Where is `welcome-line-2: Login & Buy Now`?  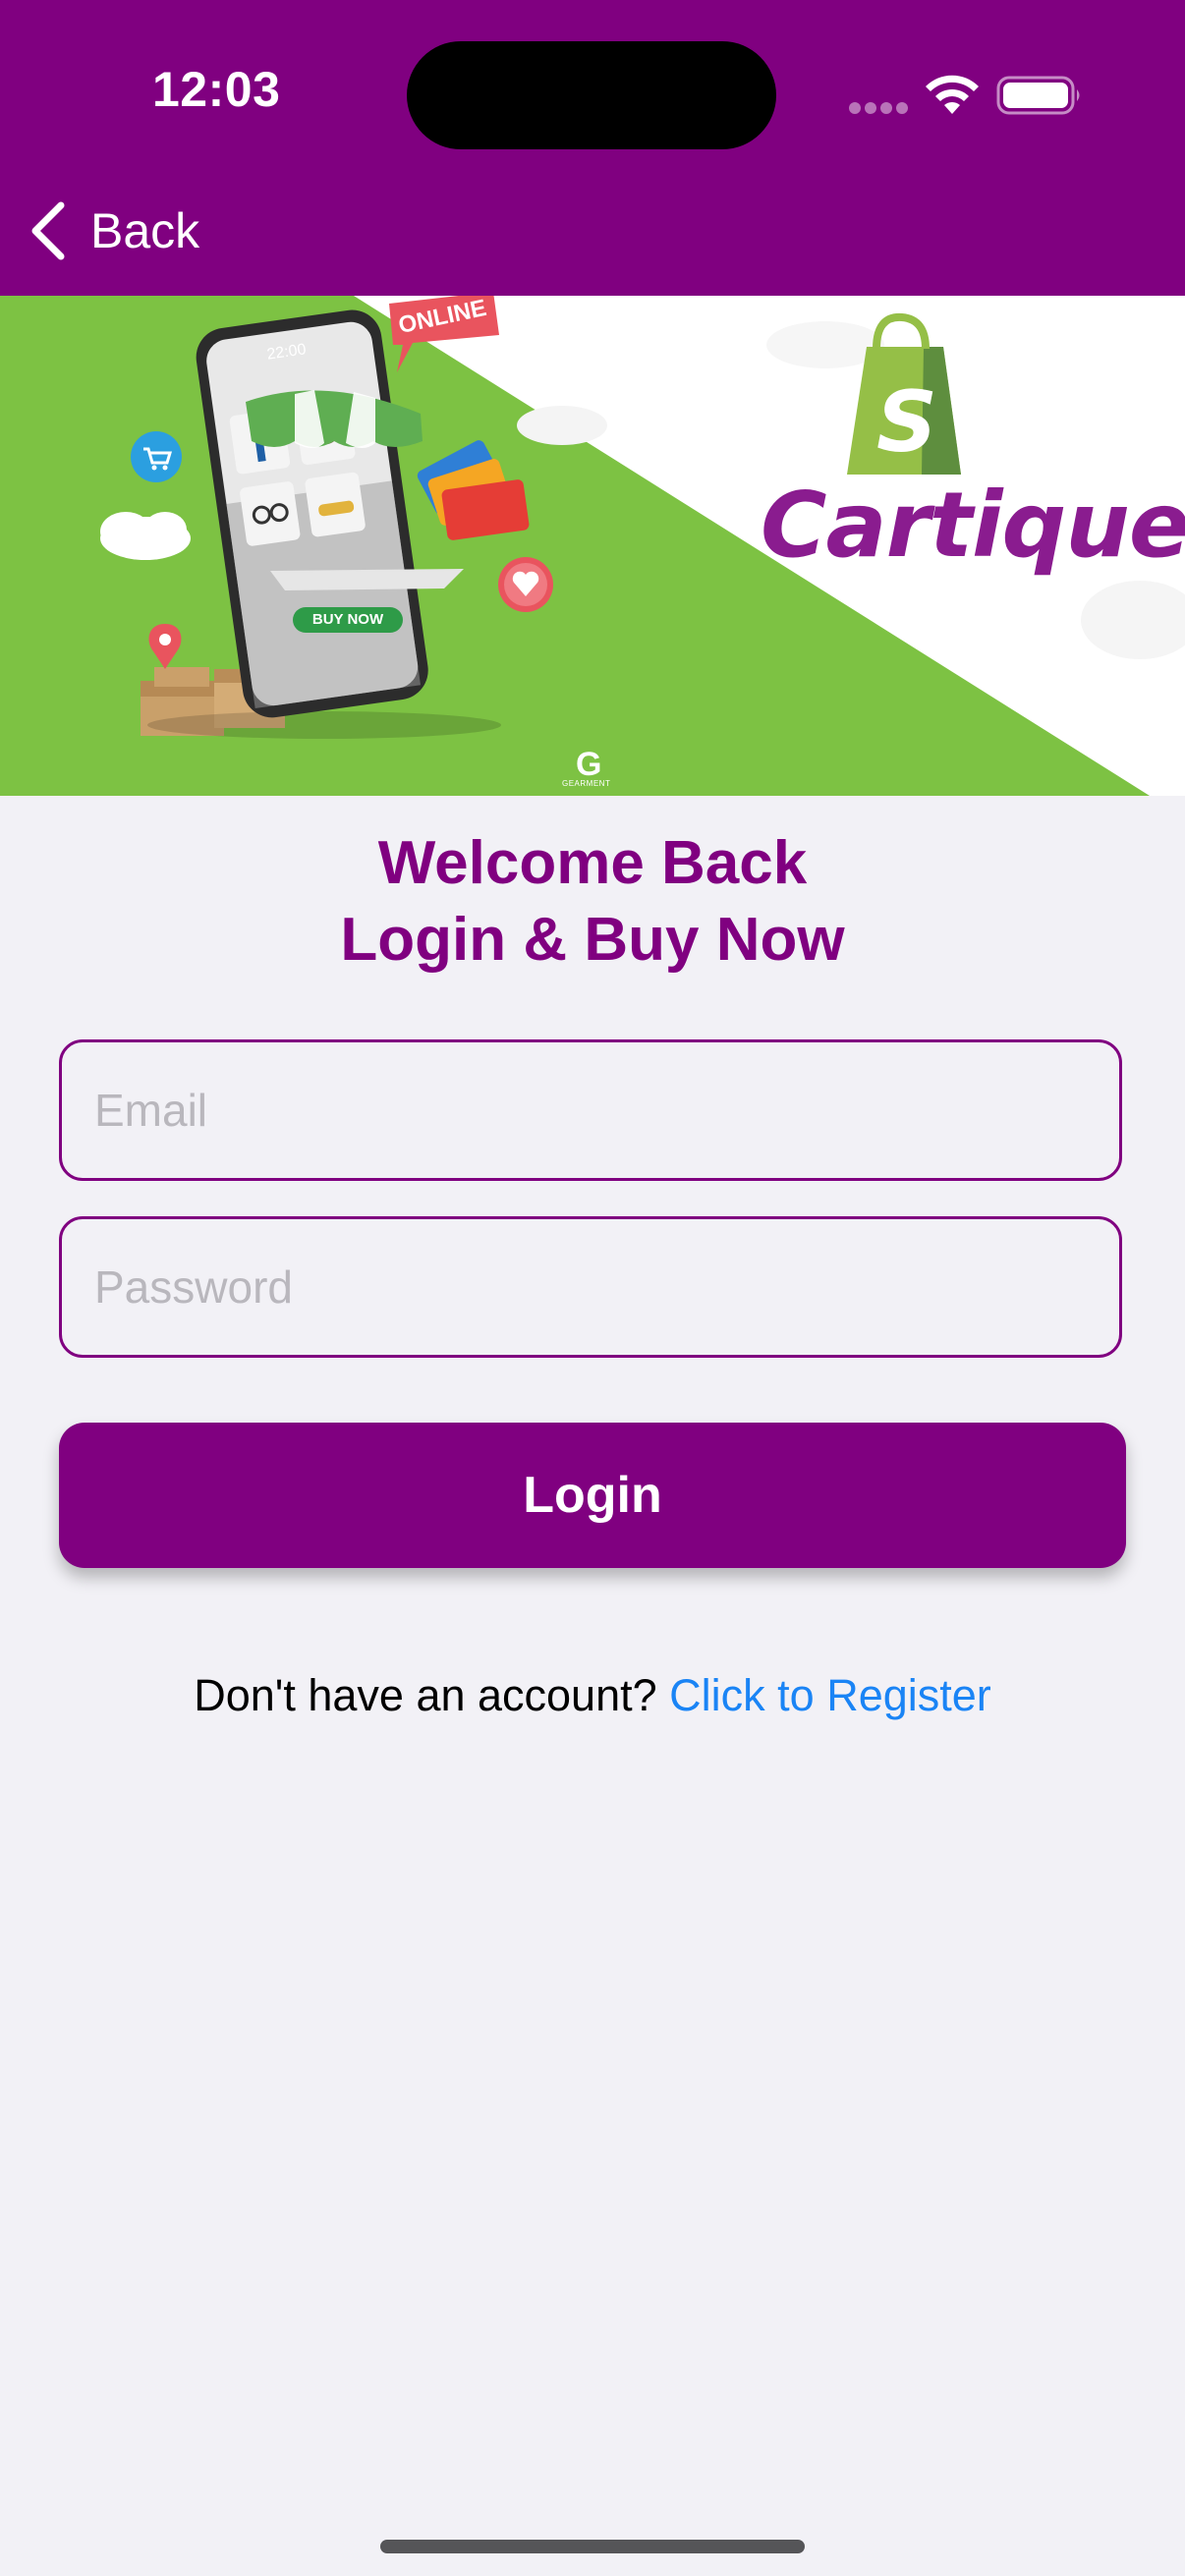 welcome-line-2: Login & Buy Now is located at coordinates (592, 940).